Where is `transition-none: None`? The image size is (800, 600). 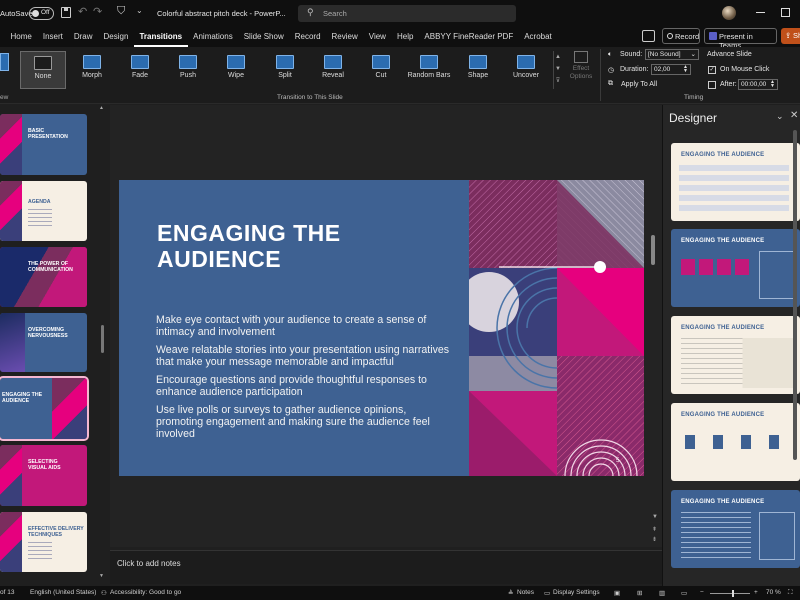
transition-none: None is located at coordinates (43, 70).